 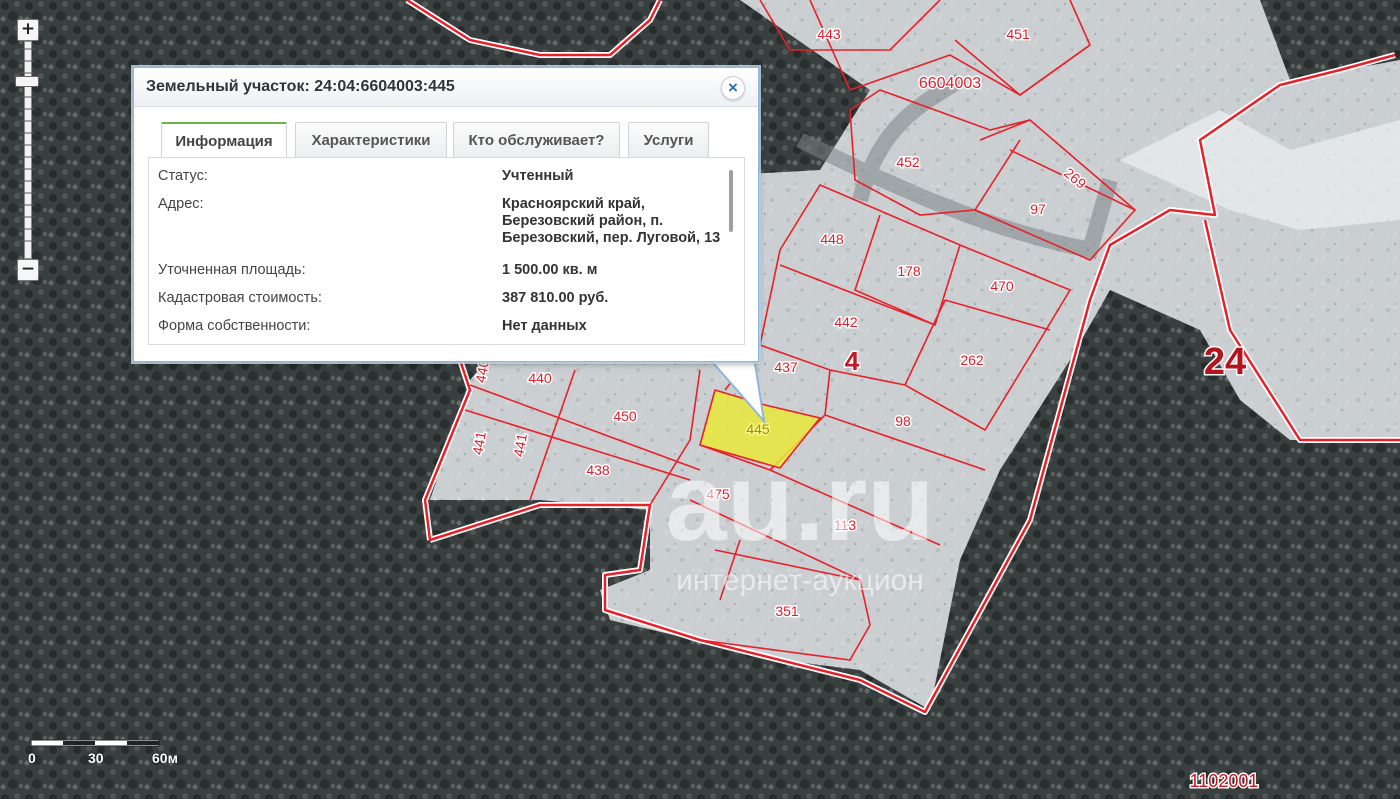 What do you see at coordinates (95, 743) in the screenshot?
I see `scale-bar` at bounding box center [95, 743].